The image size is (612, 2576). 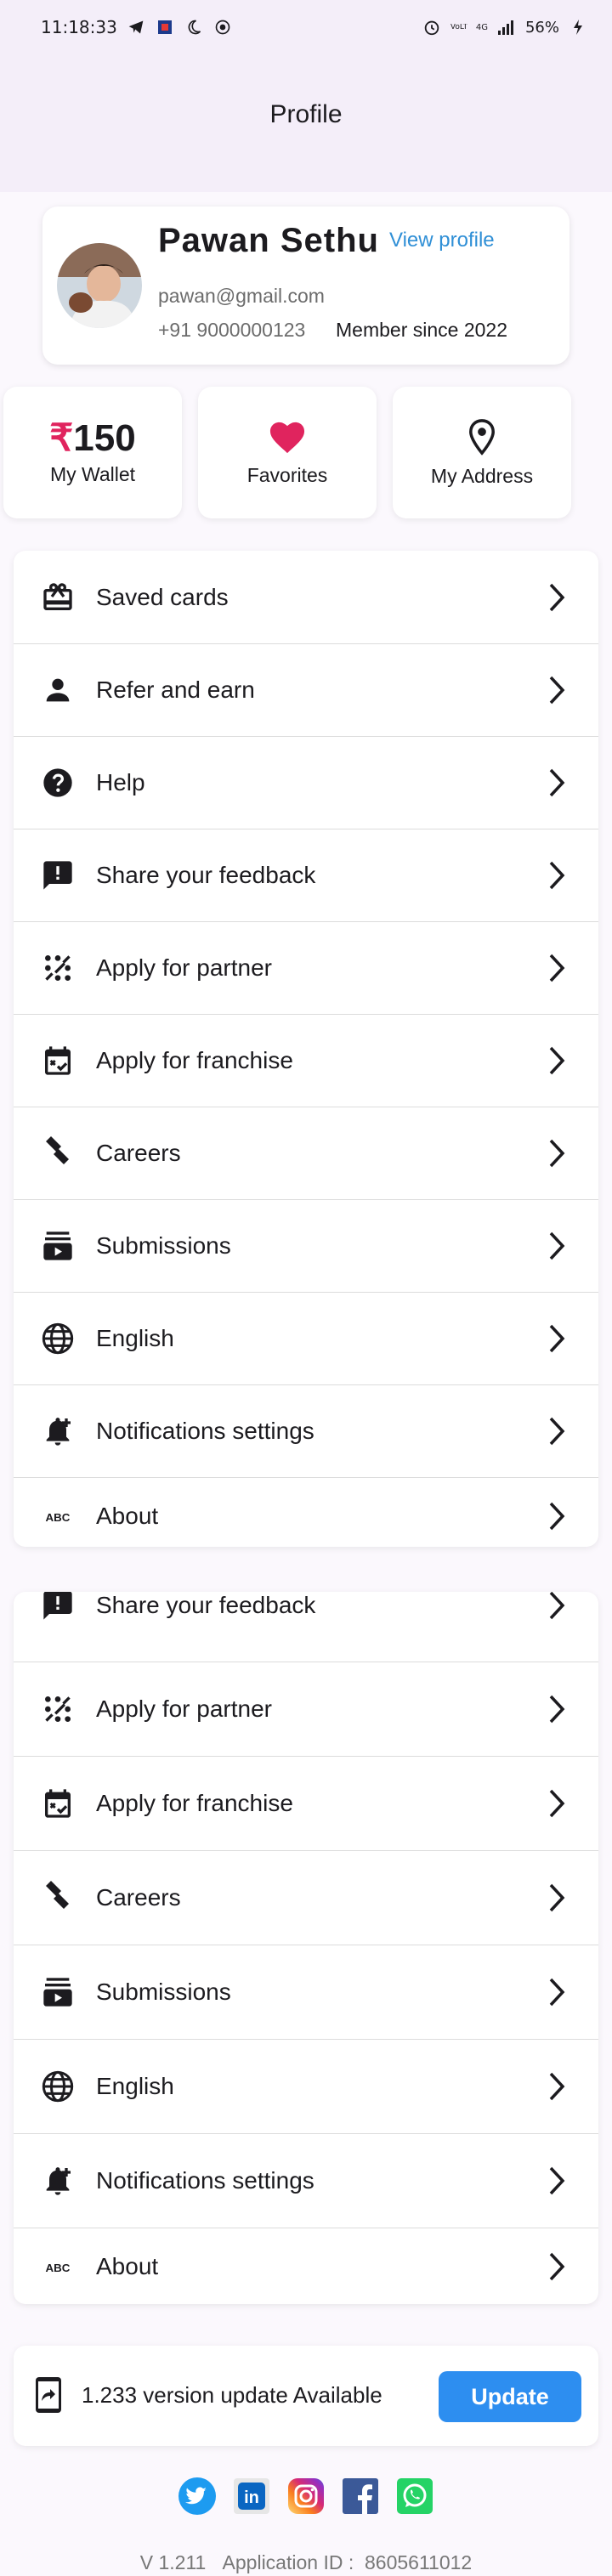 I want to click on currency-symbol: ₹, so click(x=61, y=438).